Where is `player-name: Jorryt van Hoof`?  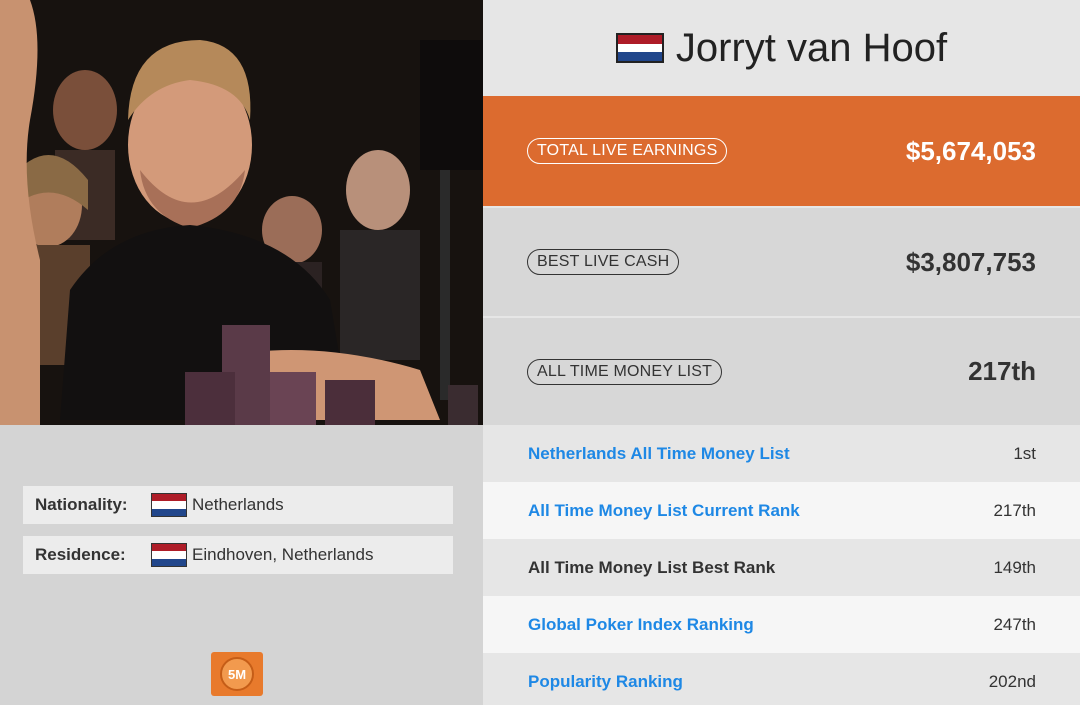
player-name: Jorryt van Hoof is located at coordinates (811, 47).